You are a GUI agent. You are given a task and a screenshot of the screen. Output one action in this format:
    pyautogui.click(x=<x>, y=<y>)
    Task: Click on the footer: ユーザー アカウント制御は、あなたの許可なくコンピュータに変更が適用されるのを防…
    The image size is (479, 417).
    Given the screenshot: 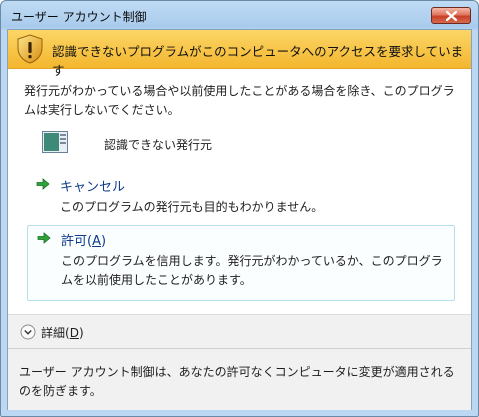 What is the action you would take?
    pyautogui.click(x=239, y=379)
    